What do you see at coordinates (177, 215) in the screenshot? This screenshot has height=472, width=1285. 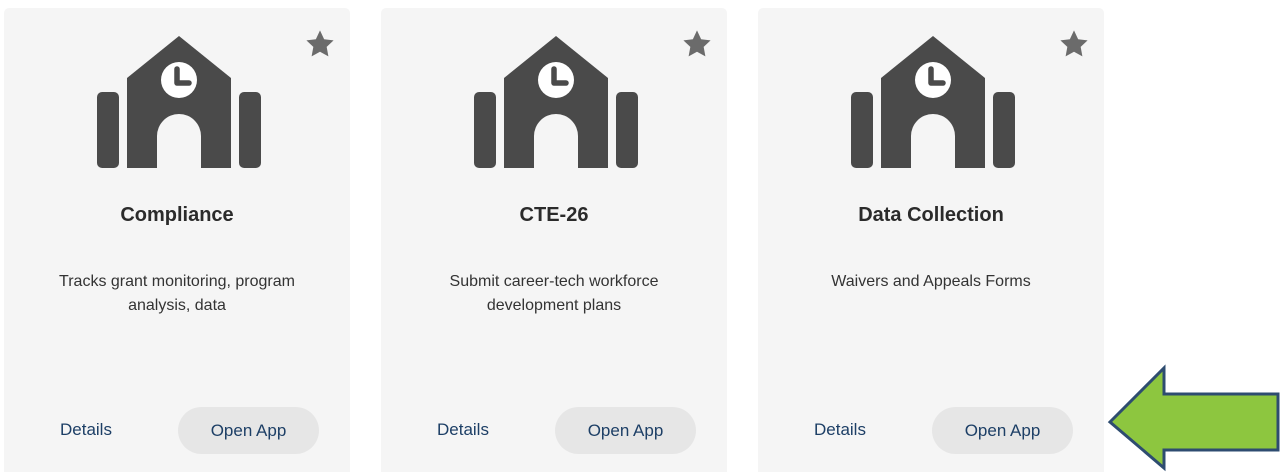 I see `card-title: Compliance` at bounding box center [177, 215].